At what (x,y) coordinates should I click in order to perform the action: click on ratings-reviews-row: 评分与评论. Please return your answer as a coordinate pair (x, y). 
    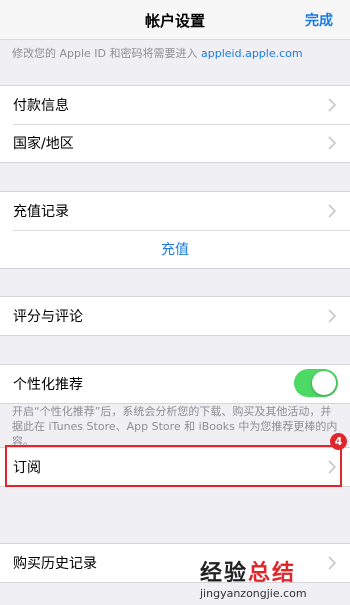
    Looking at the image, I should click on (175, 316).